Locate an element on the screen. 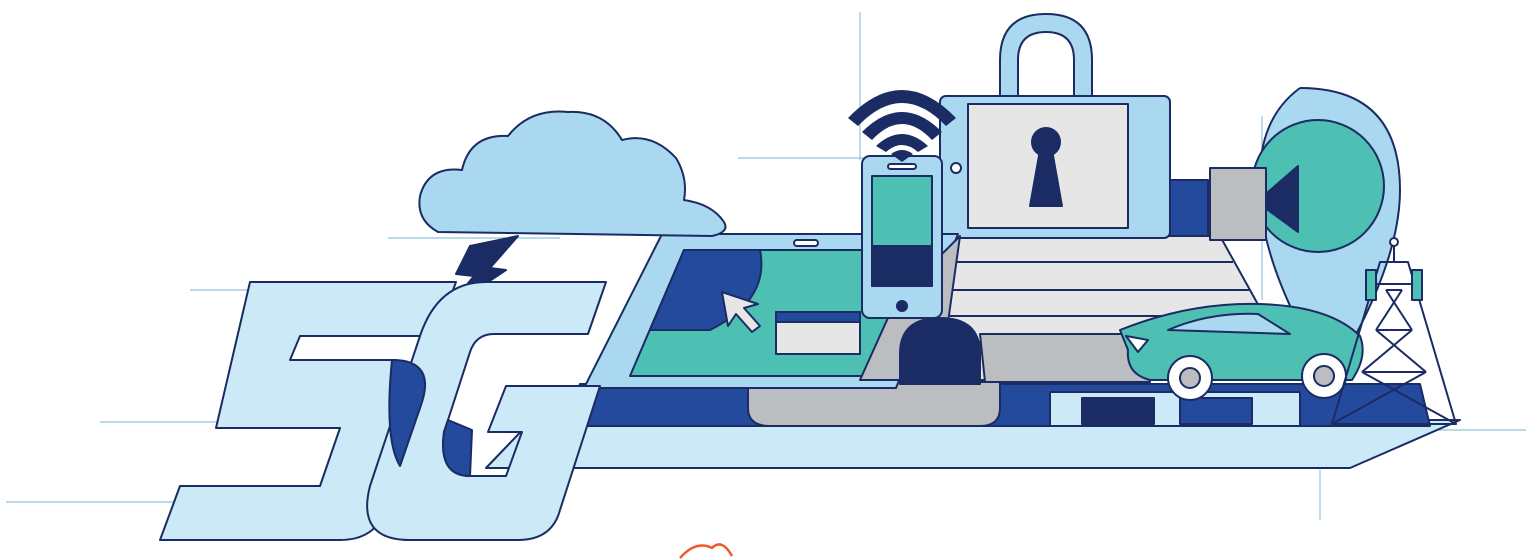  cloud-icon is located at coordinates (572, 173).